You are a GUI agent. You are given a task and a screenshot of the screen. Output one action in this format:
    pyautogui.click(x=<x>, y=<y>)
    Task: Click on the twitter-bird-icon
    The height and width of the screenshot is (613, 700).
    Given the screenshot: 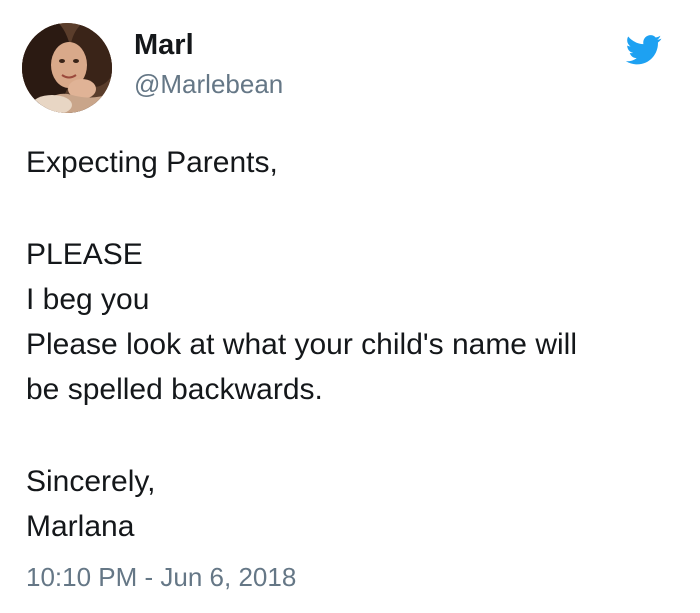 What is the action you would take?
    pyautogui.click(x=644, y=50)
    